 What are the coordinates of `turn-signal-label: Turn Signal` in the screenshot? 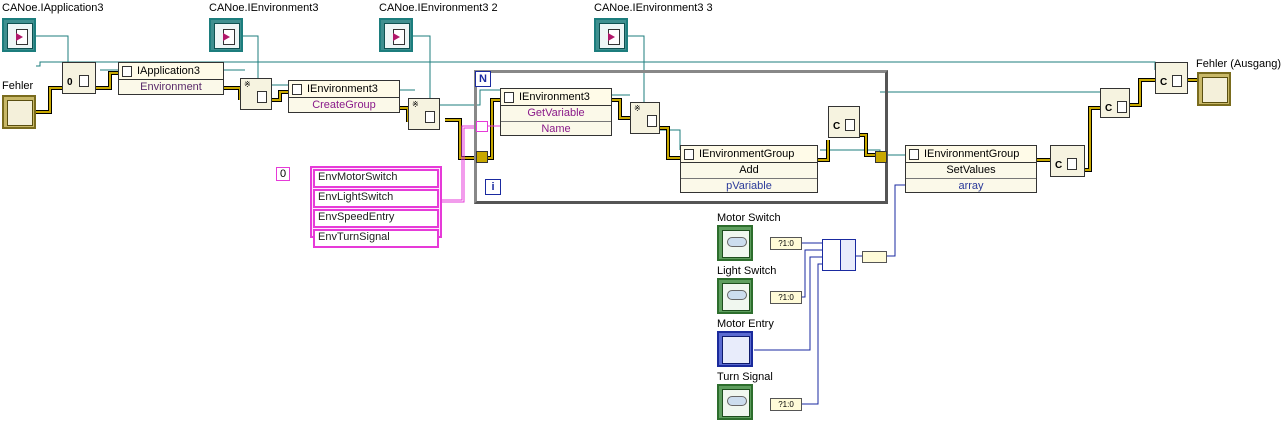 It's located at (745, 377).